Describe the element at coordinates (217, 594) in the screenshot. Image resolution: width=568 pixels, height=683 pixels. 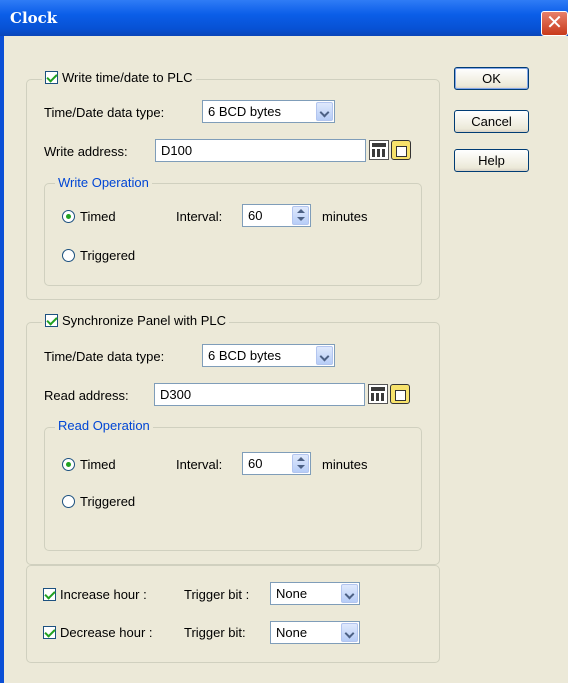
I see `increase-trigger-label: Trigger bit :` at that location.